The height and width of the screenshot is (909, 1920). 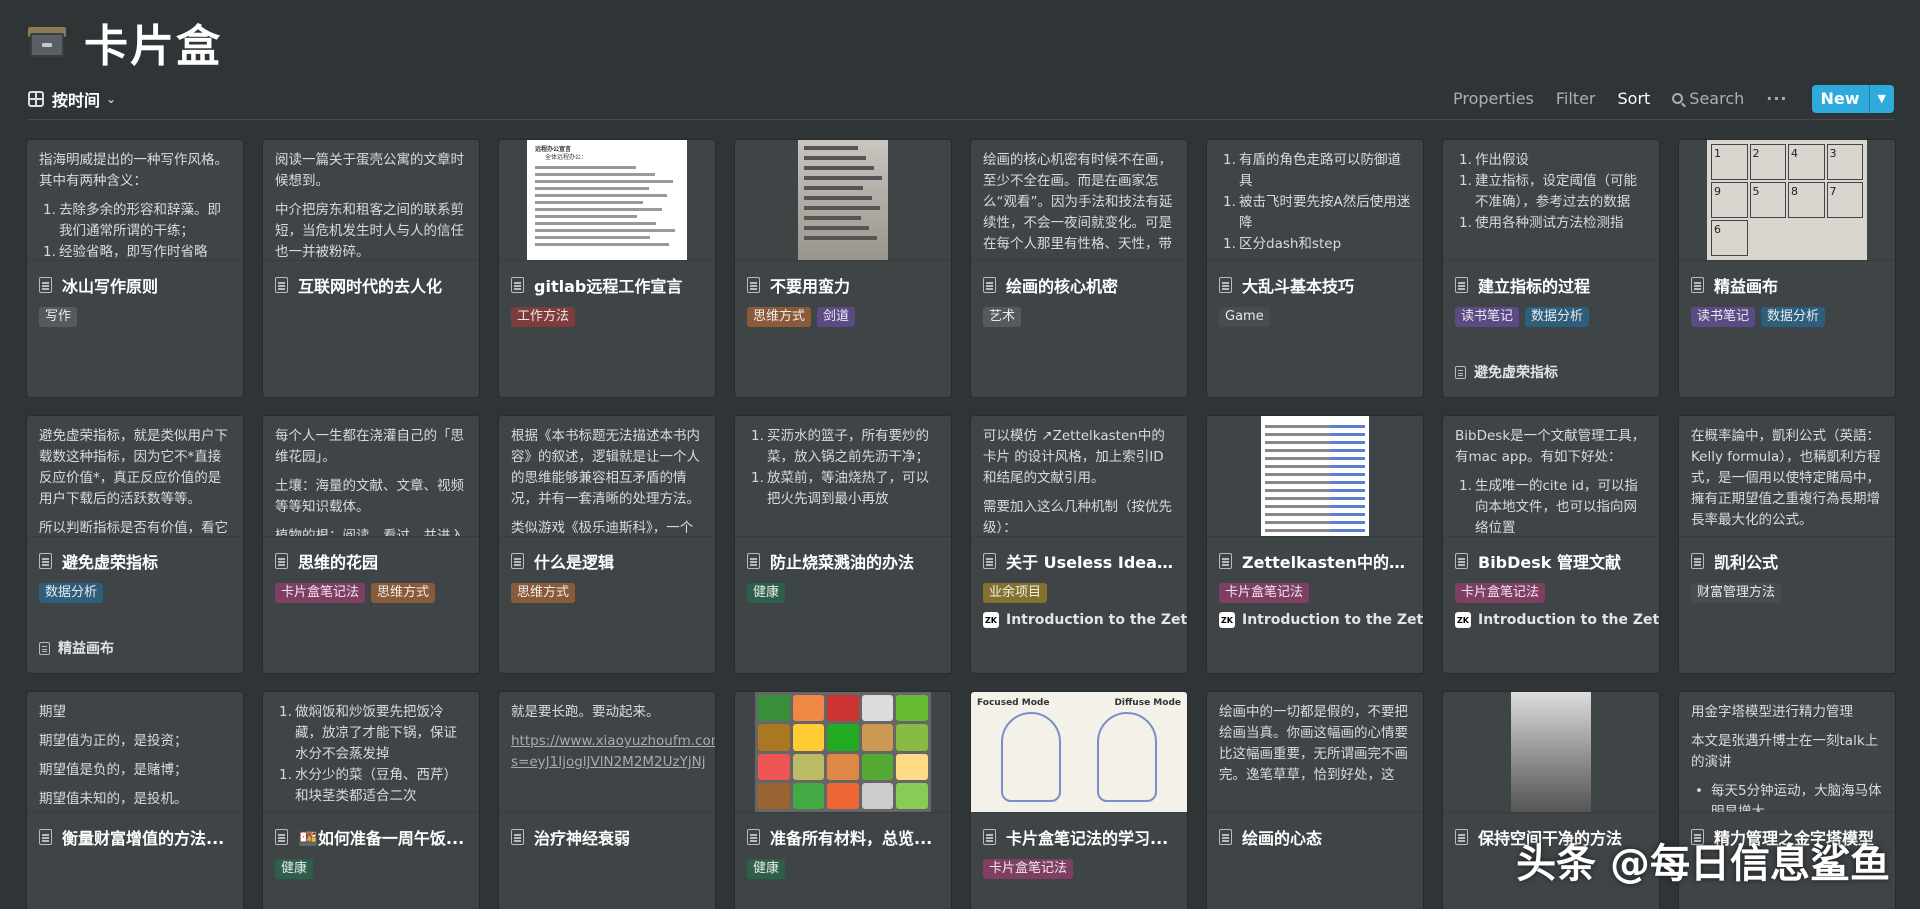 What do you see at coordinates (1062, 286) in the screenshot?
I see `card-title-text: 绘画的核心机密` at bounding box center [1062, 286].